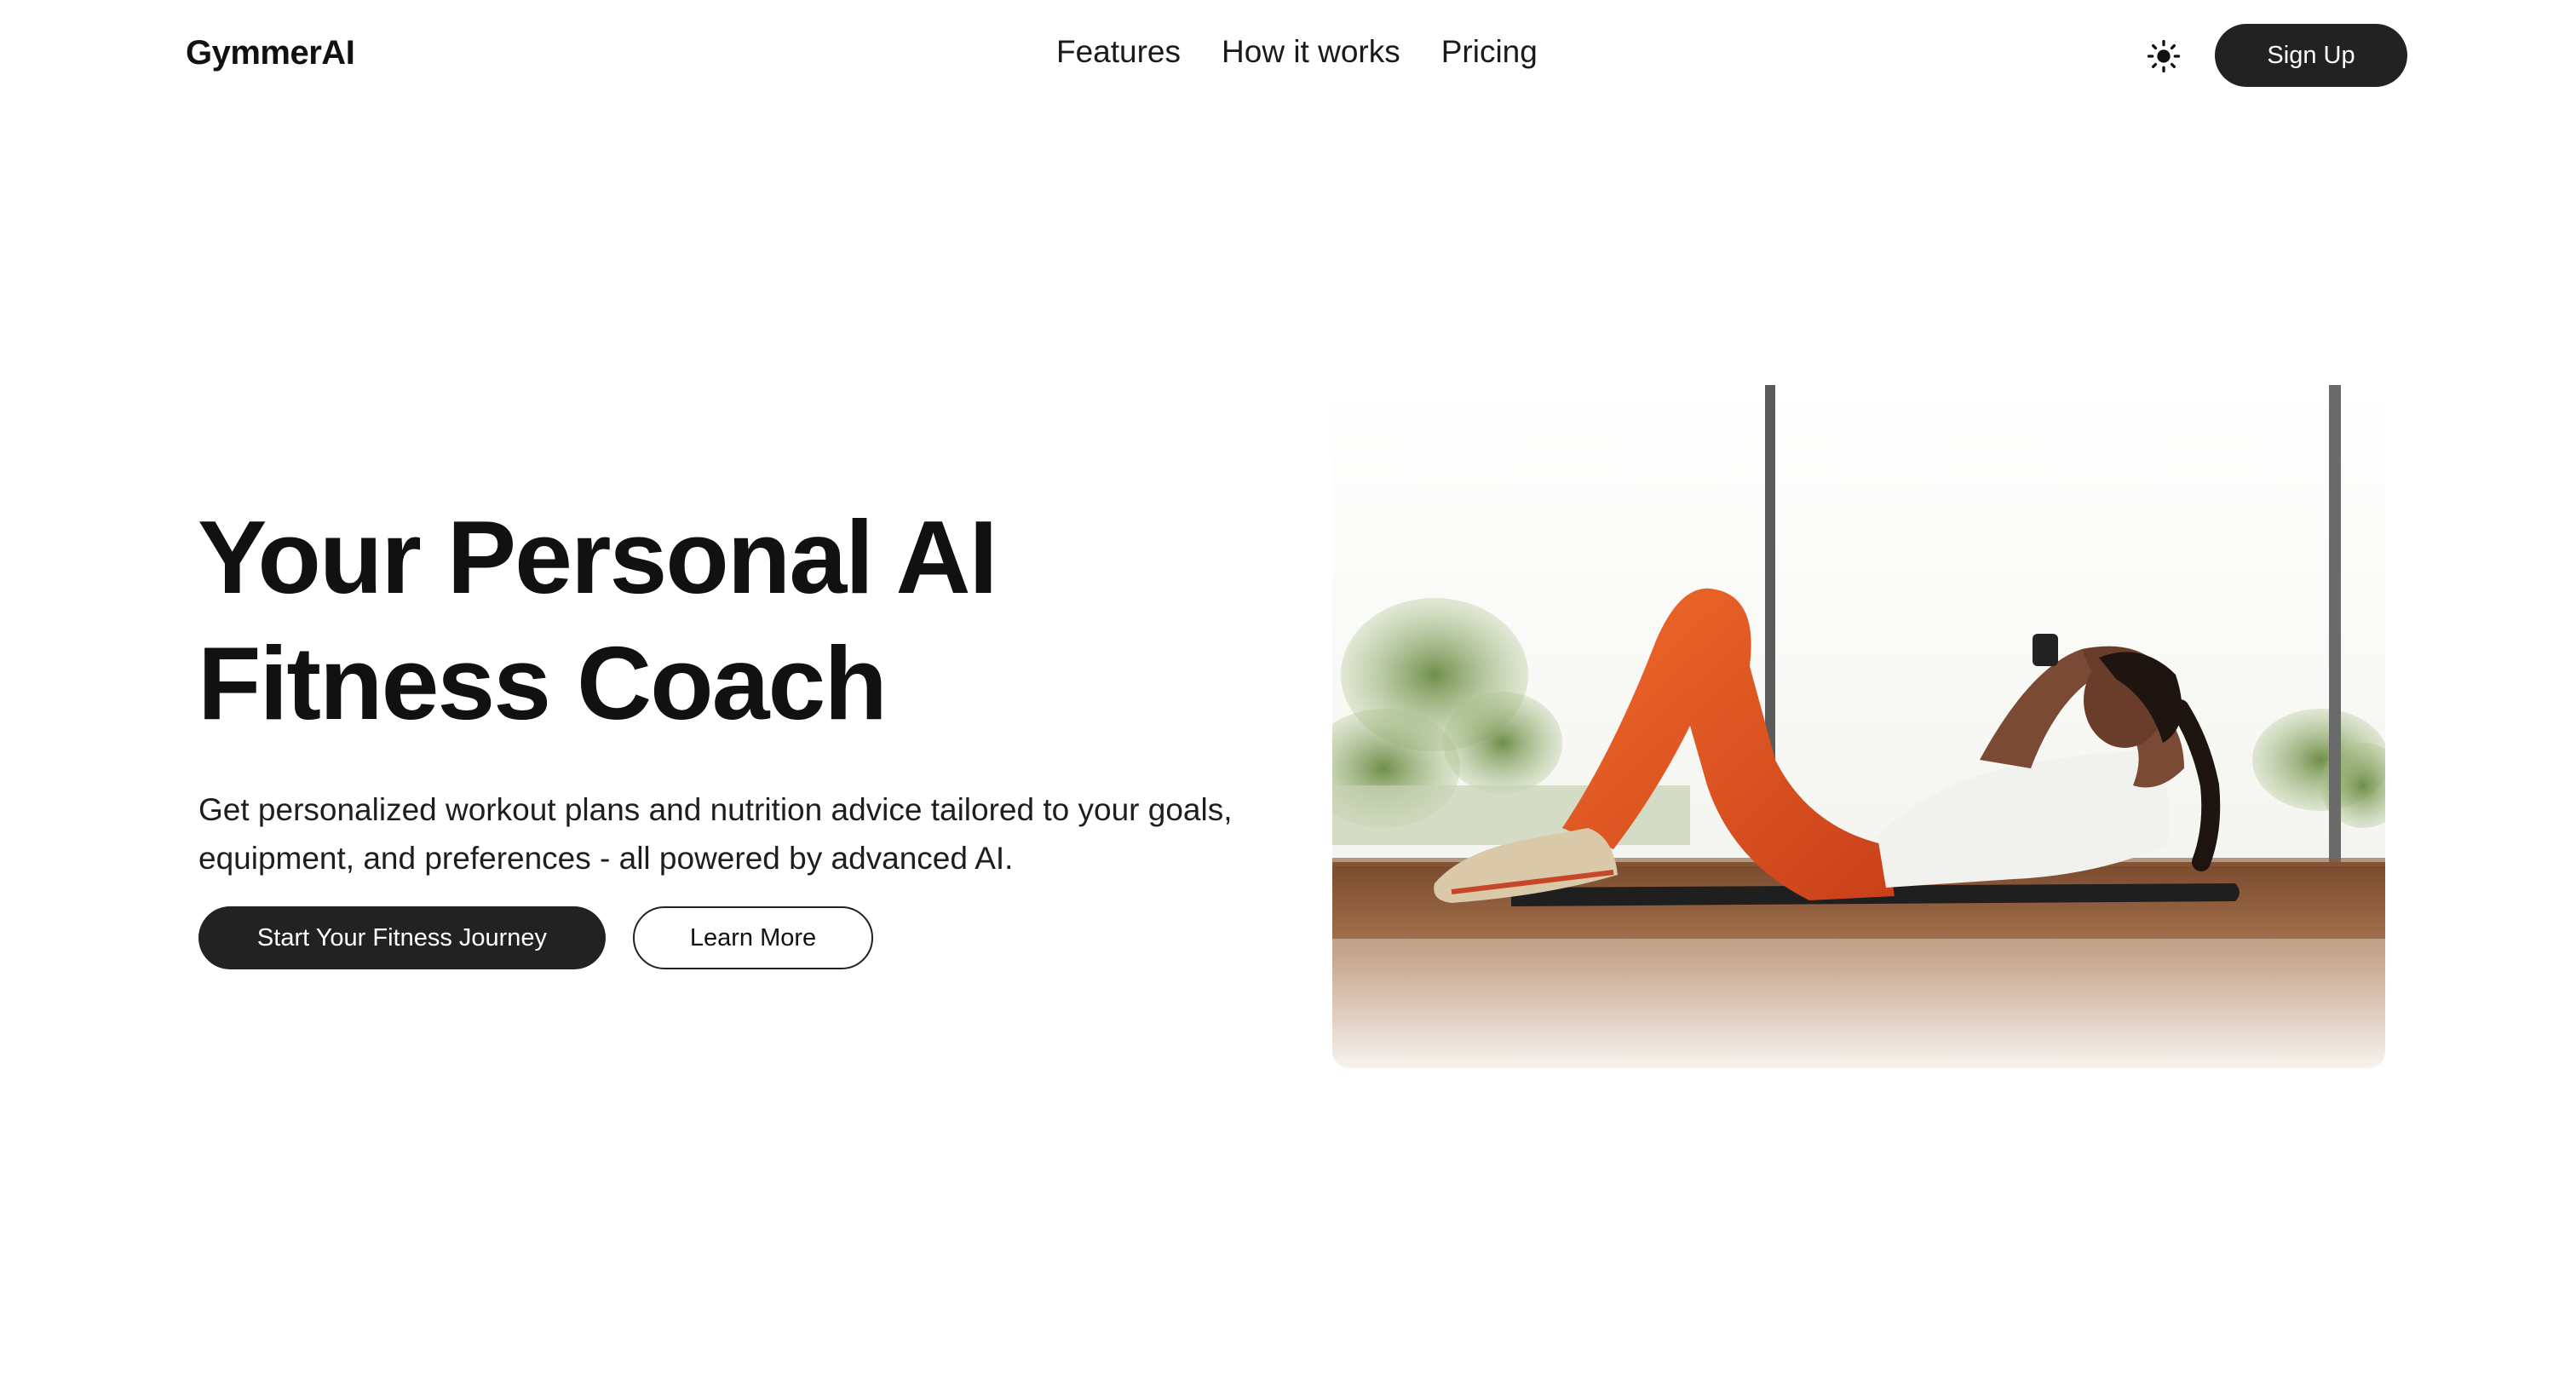  I want to click on nav-link-pricing: Pricing, so click(1490, 52).